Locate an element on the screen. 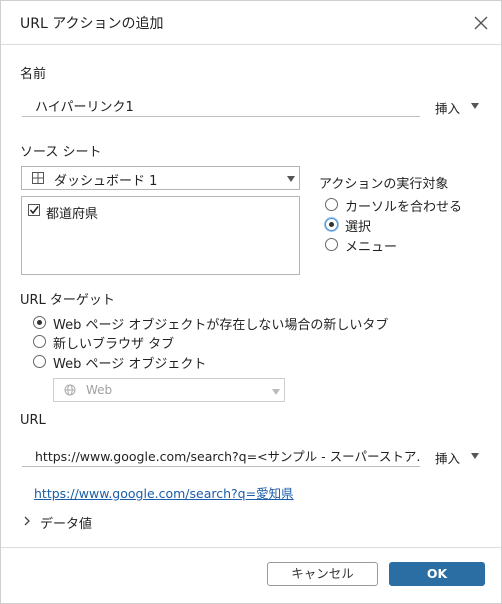  sheet-list: 都道府県 is located at coordinates (160, 235).